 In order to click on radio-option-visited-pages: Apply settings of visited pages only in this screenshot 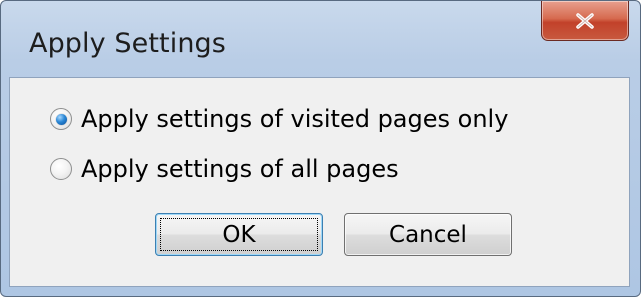, I will do `click(279, 119)`.